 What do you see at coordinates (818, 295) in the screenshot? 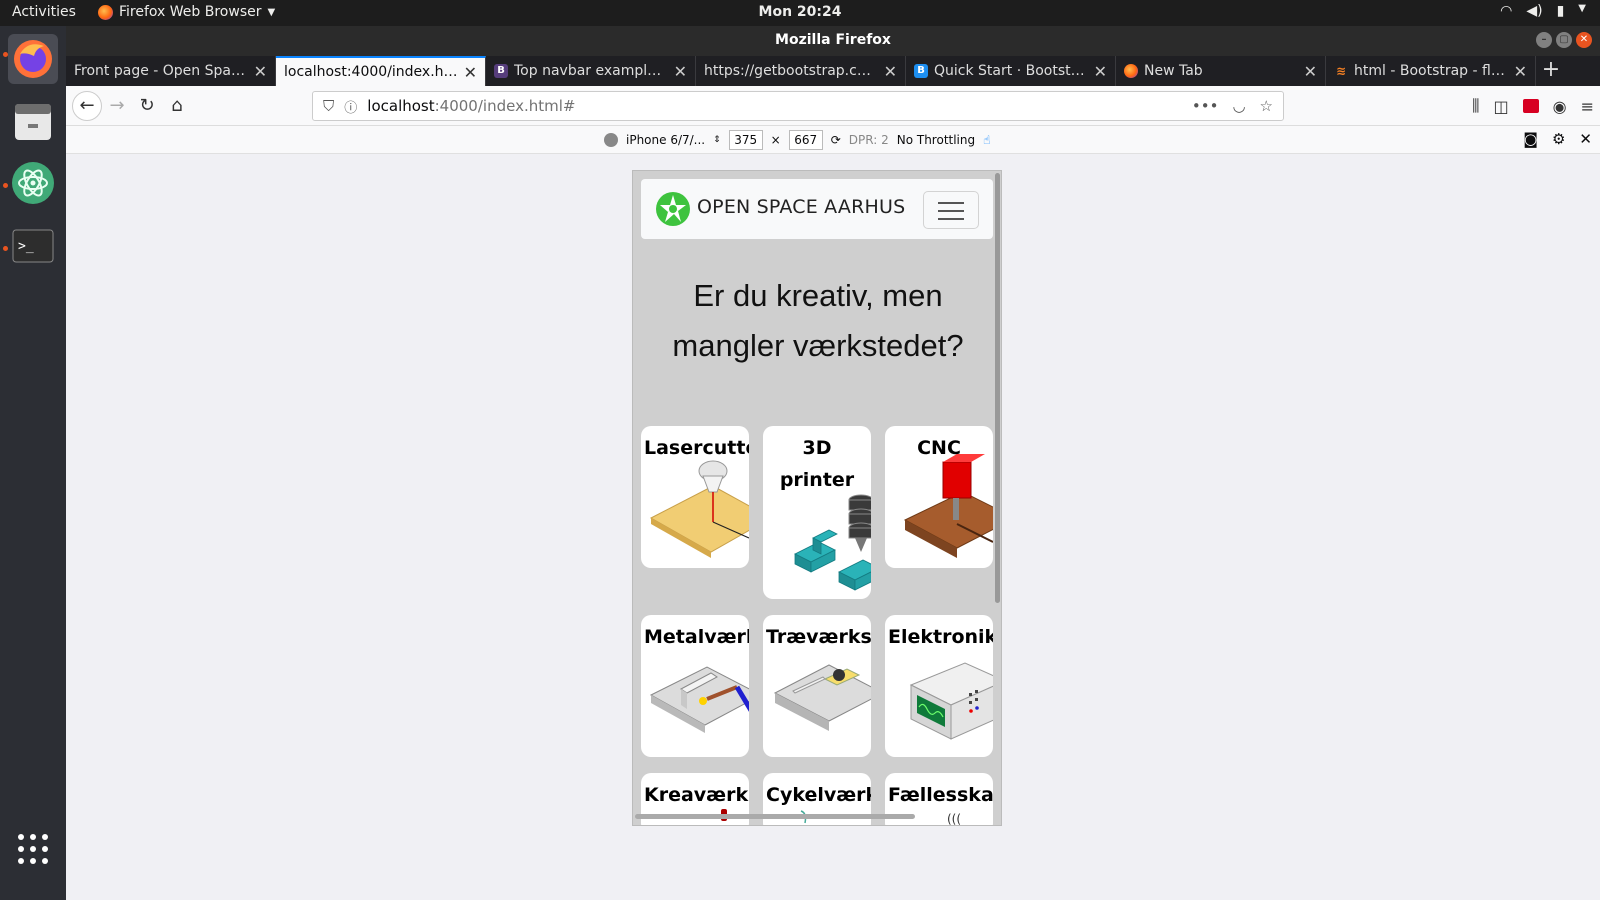
I see `headline-line: Er du kreativ, men` at bounding box center [818, 295].